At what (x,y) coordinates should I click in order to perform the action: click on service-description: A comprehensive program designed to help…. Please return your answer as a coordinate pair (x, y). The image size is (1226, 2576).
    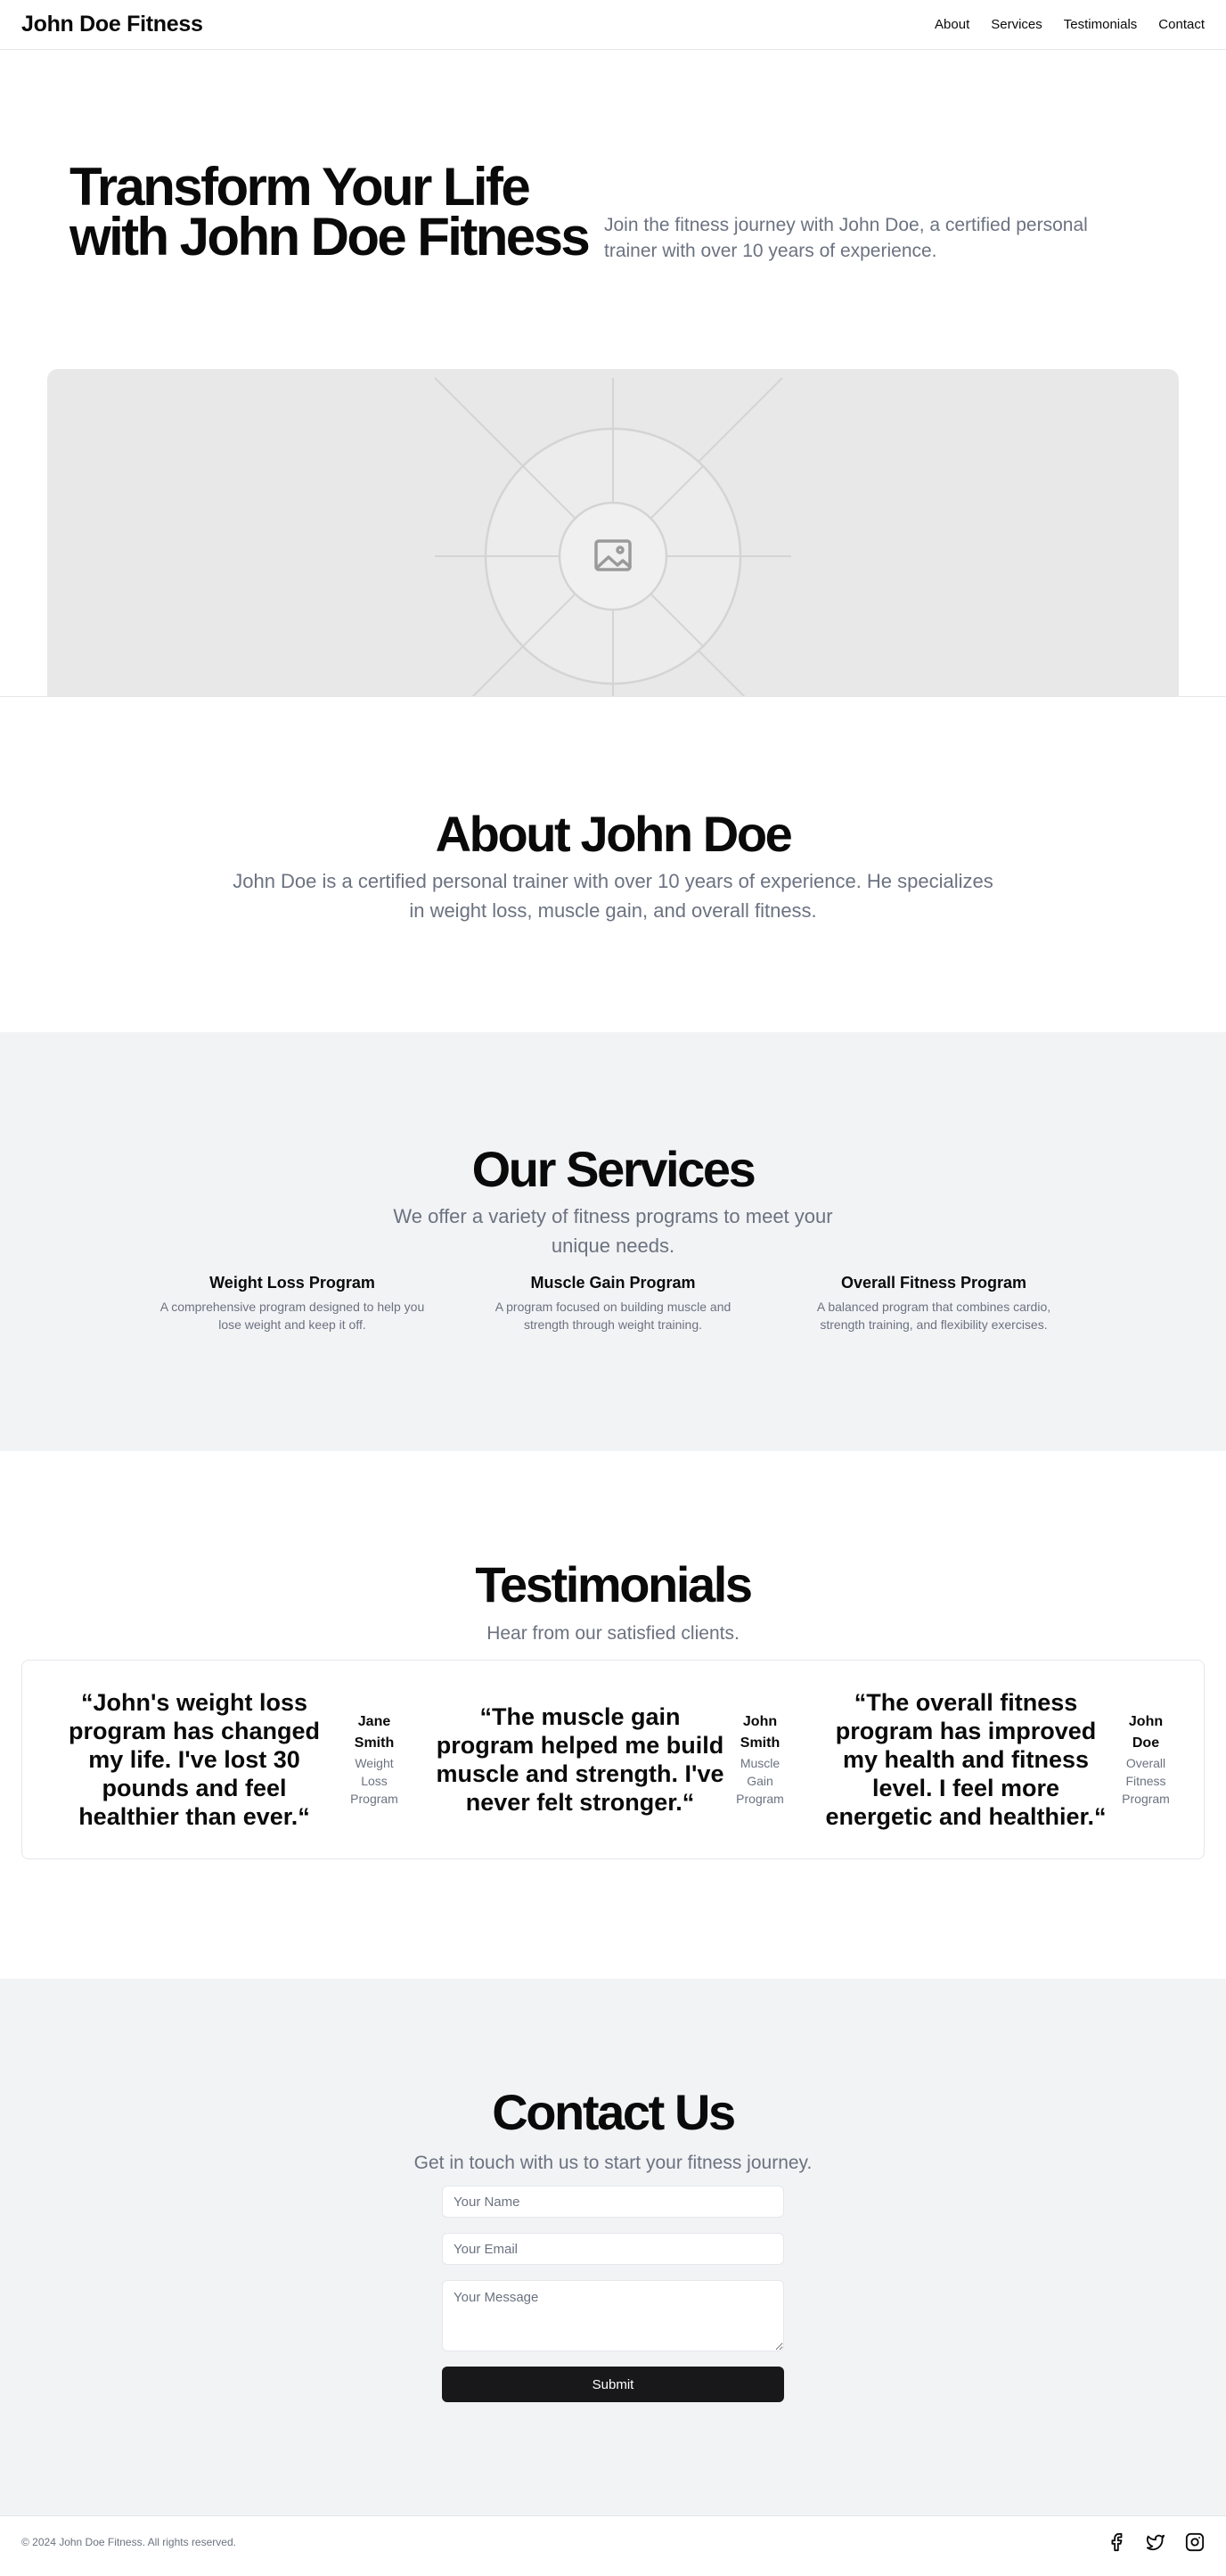
    Looking at the image, I should click on (292, 1316).